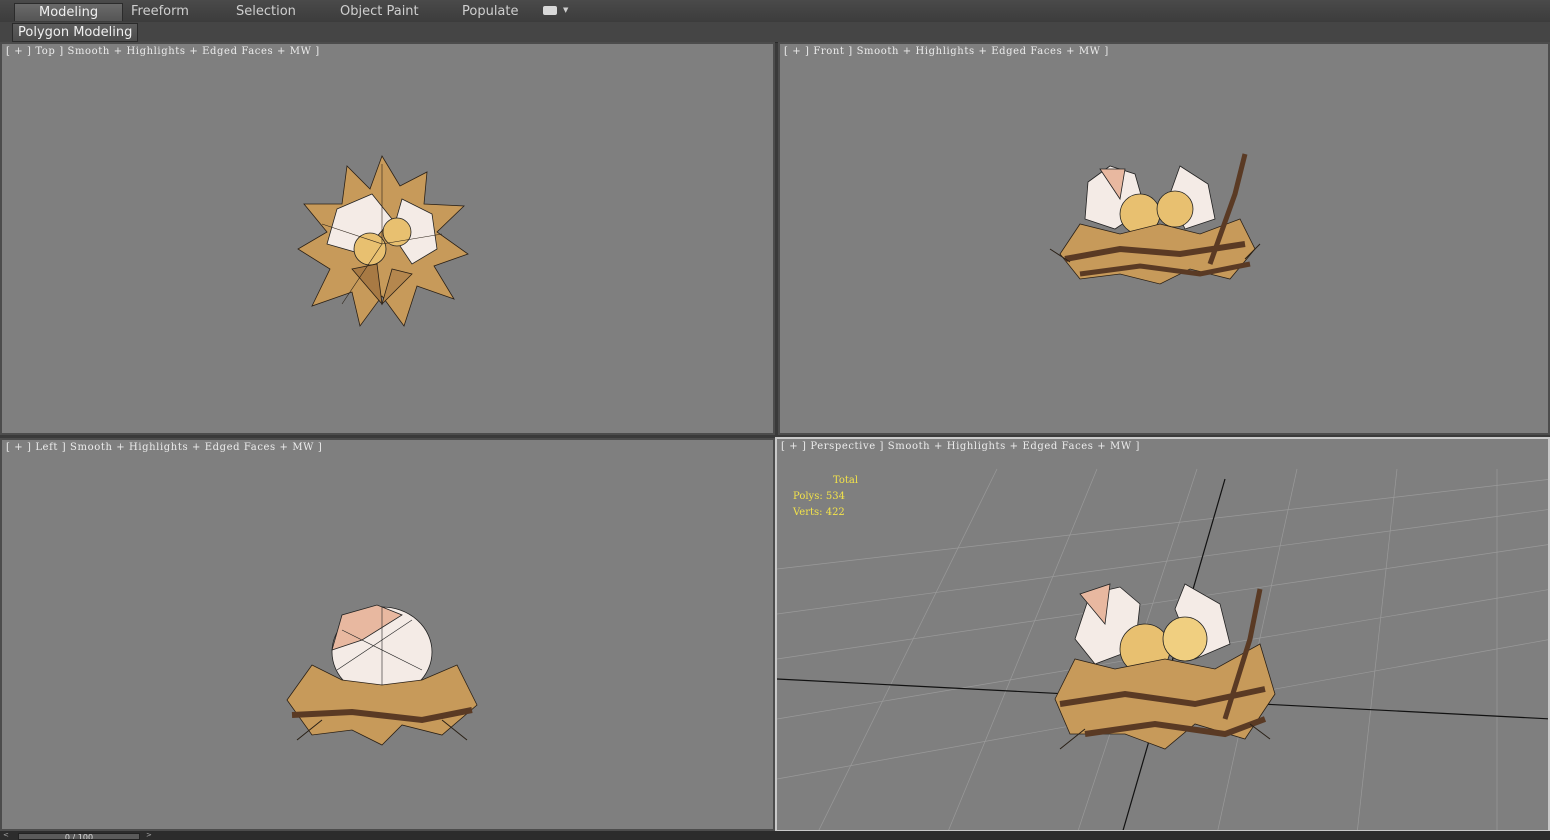 The width and height of the screenshot is (1550, 840). Describe the element at coordinates (379, 11) in the screenshot. I see `tab-object-paint: Object Paint` at that location.